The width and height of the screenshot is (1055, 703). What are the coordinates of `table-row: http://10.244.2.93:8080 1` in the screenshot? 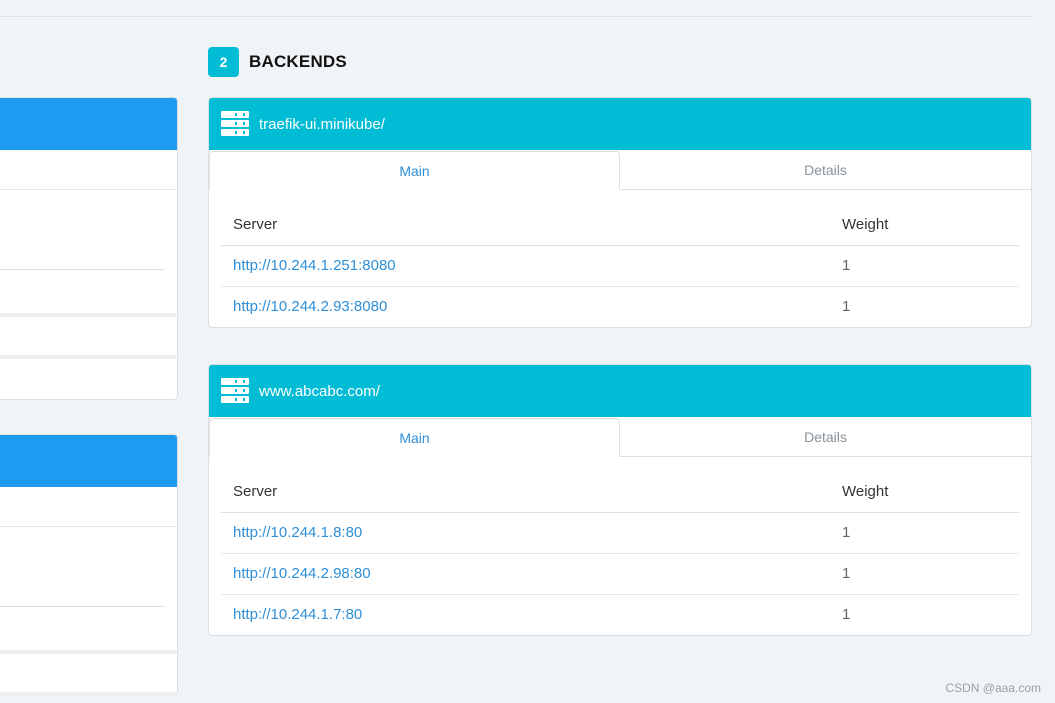 It's located at (620, 306).